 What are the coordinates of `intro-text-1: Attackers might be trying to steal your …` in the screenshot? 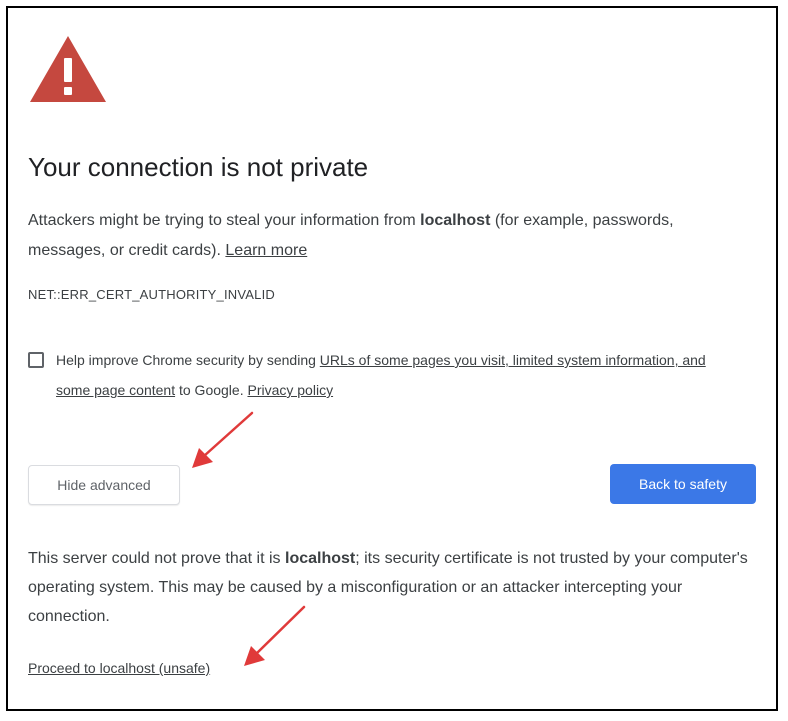 It's located at (224, 220).